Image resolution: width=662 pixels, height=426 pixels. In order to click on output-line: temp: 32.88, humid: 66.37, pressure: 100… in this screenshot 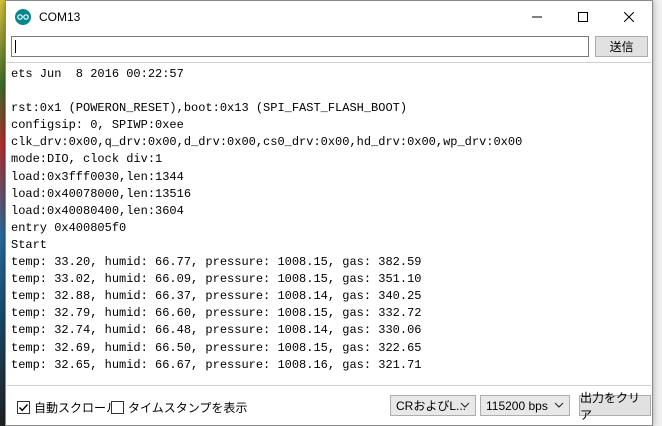, I will do `click(216, 296)`.